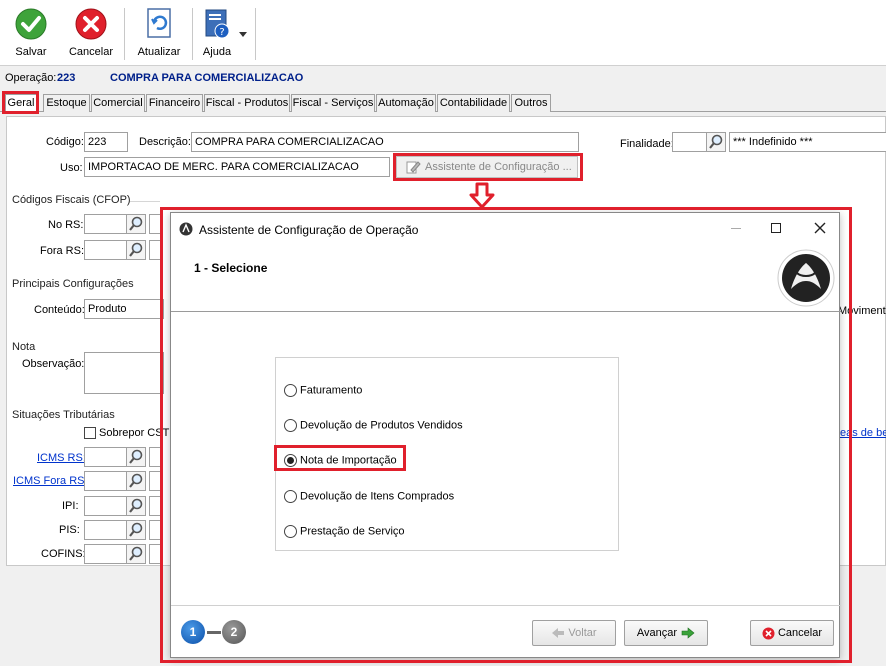 This screenshot has width=886, height=666. What do you see at coordinates (91, 52) in the screenshot?
I see `cancel-label: Cancelar` at bounding box center [91, 52].